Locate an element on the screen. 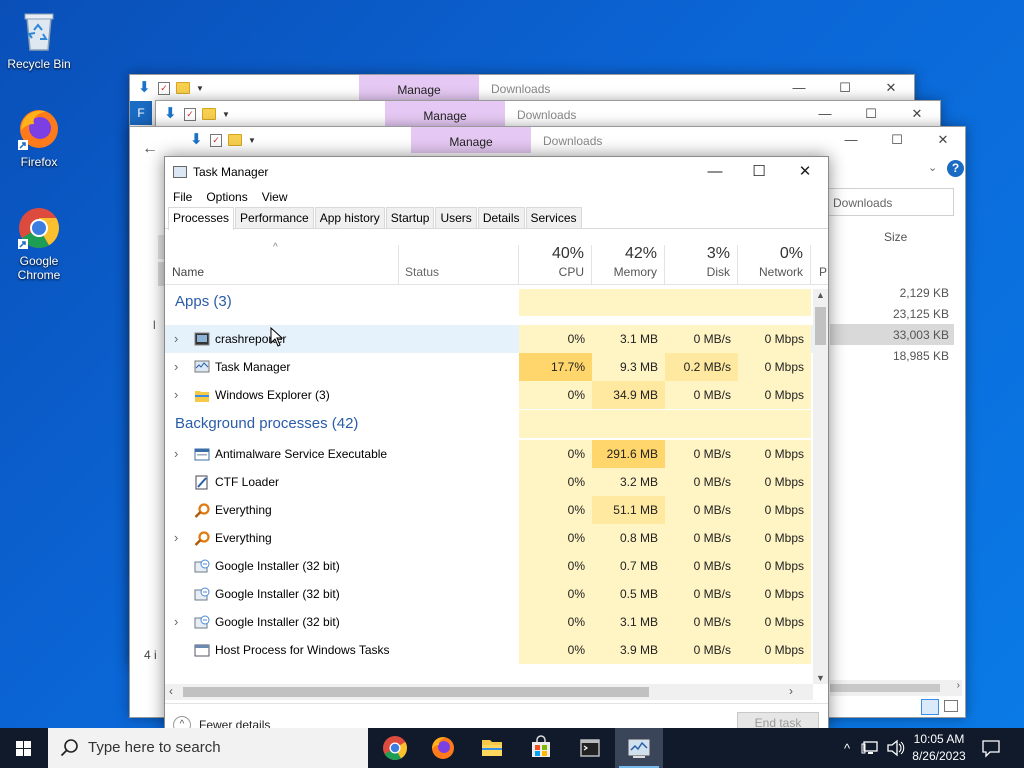 Image resolution: width=1024 pixels, height=768 pixels. taskbar-file-explorer is located at coordinates (492, 748).